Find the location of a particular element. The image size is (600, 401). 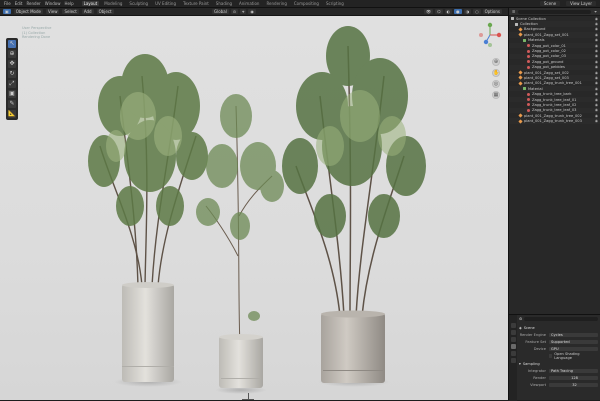

pivot-icon: ⊙ is located at coordinates (234, 11).